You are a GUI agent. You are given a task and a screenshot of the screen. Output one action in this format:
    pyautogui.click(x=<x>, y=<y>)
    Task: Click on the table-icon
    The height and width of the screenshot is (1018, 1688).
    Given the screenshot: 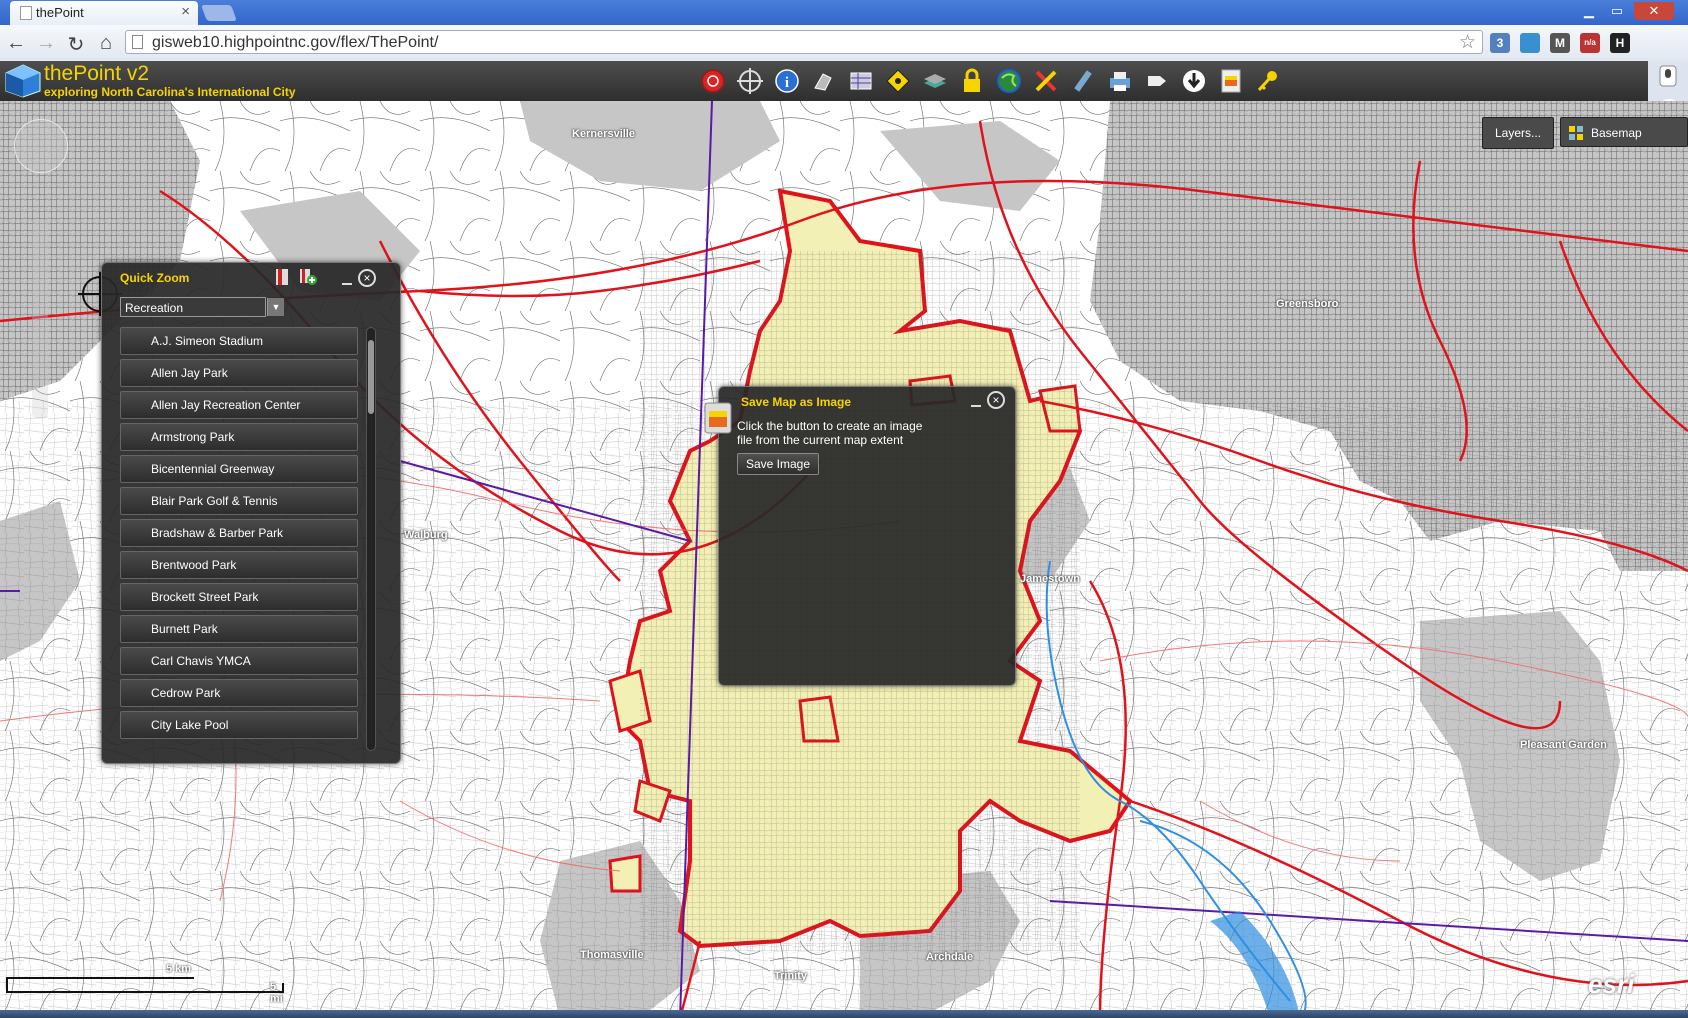 What is the action you would take?
    pyautogui.click(x=861, y=81)
    